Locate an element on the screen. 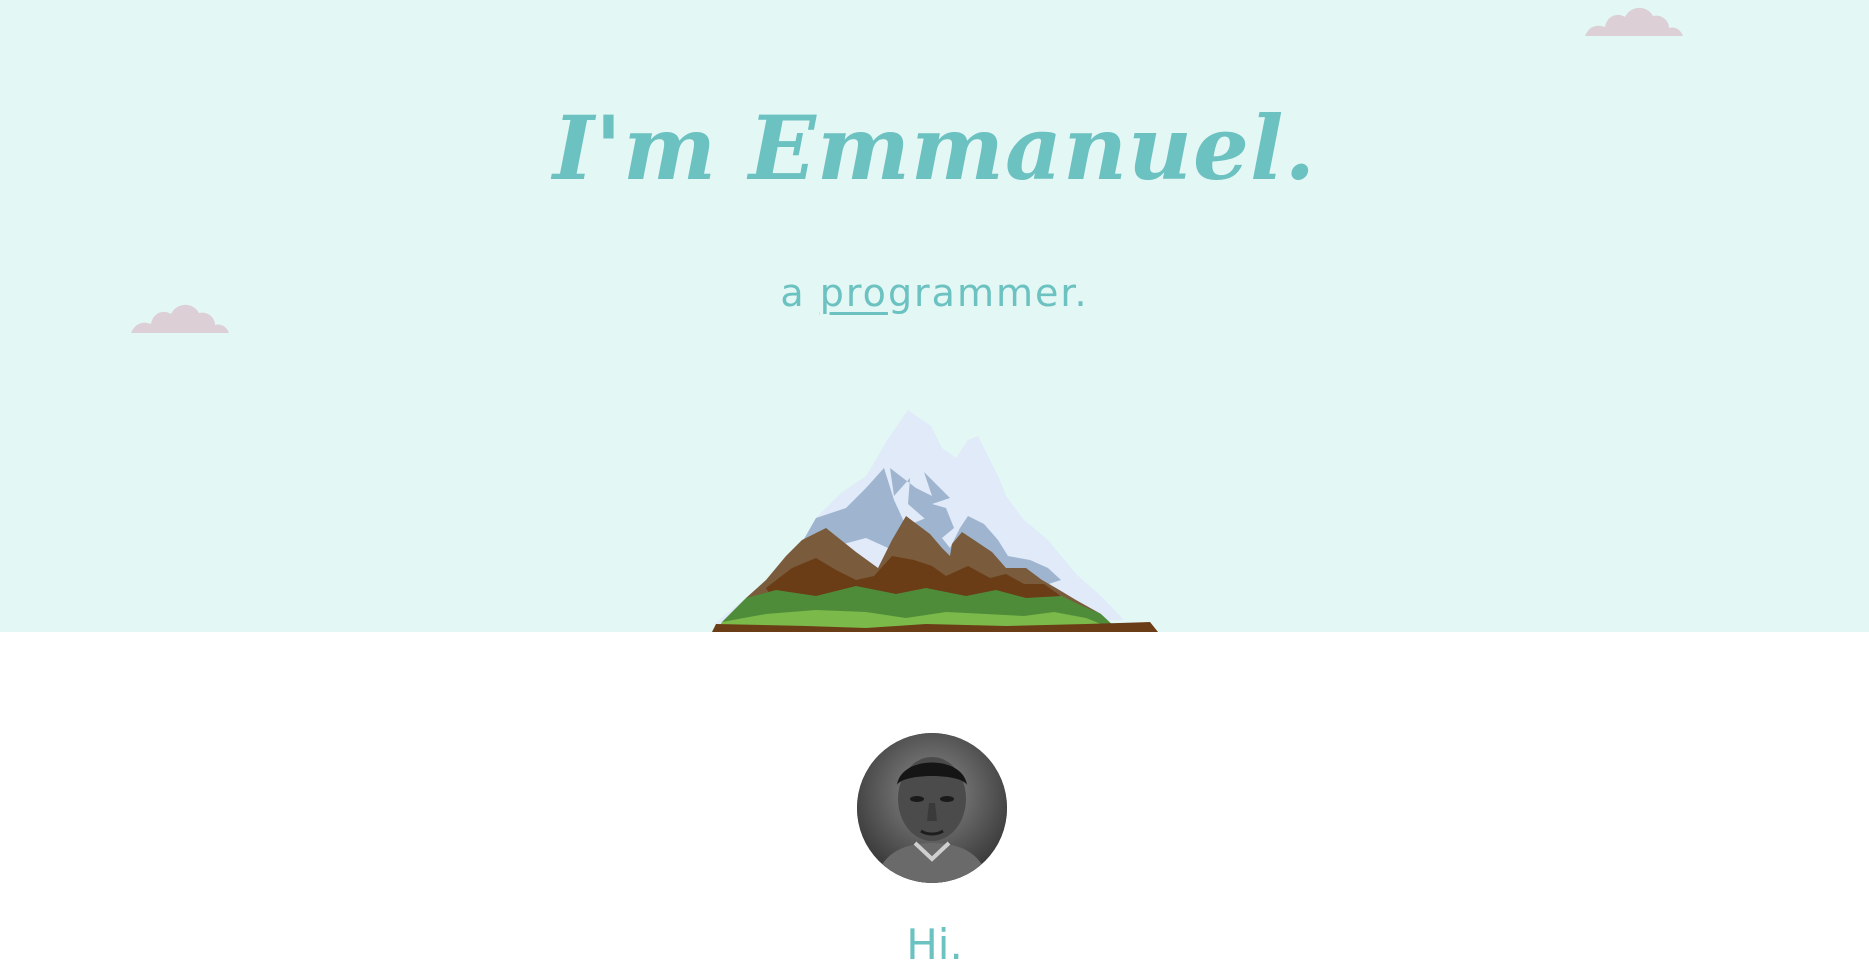 The height and width of the screenshot is (972, 1869). subtitle-prefix: a is located at coordinates (800, 293).